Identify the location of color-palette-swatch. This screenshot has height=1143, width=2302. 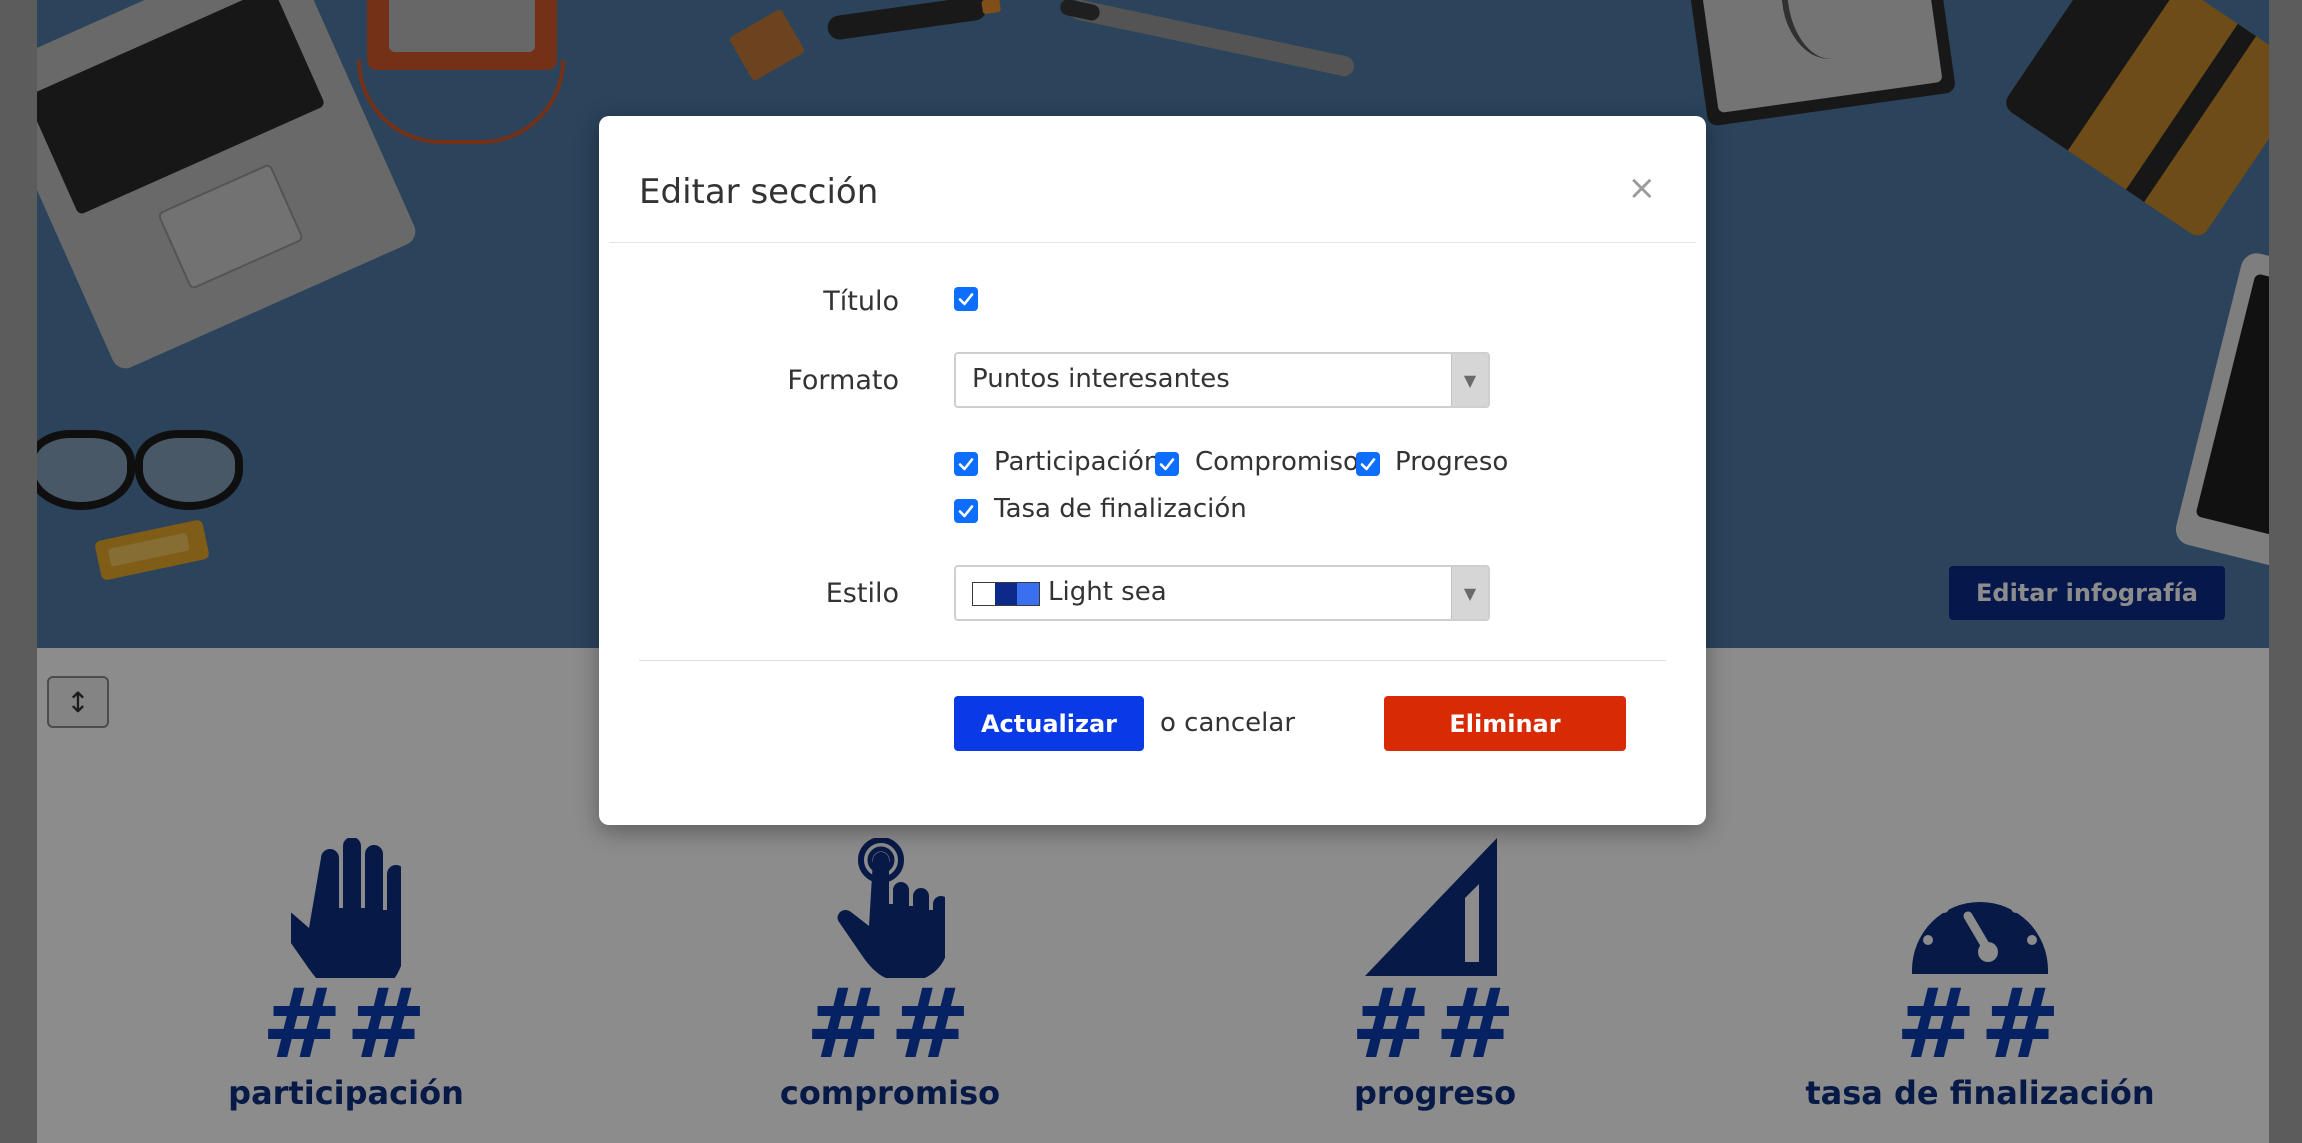
(1006, 594).